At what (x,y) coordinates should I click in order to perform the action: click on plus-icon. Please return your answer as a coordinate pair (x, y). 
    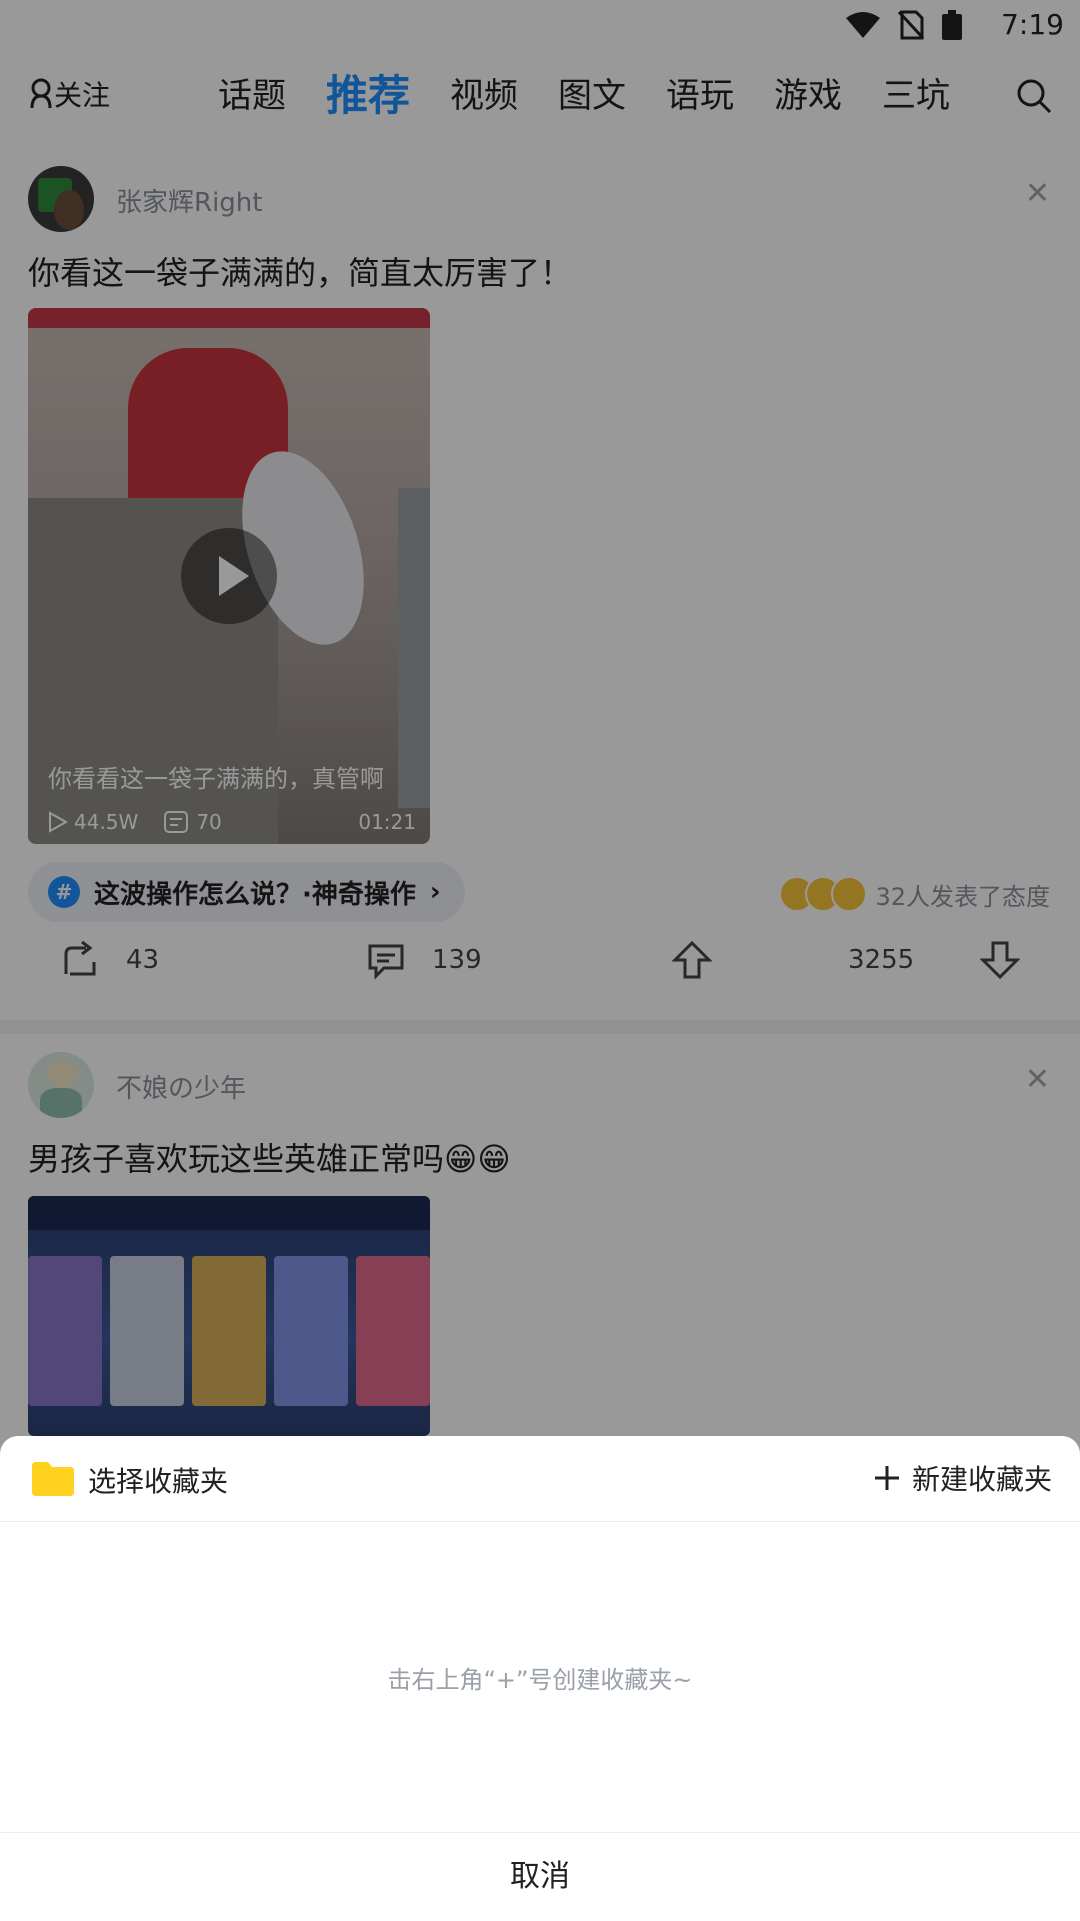
    Looking at the image, I should click on (886, 1478).